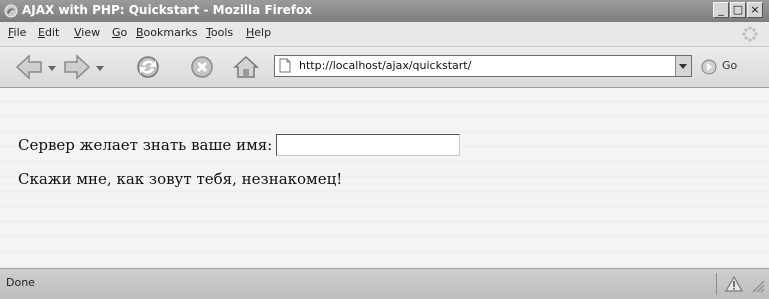 This screenshot has height=299, width=769. What do you see at coordinates (11, 11) in the screenshot?
I see `firefox-logo-icon` at bounding box center [11, 11].